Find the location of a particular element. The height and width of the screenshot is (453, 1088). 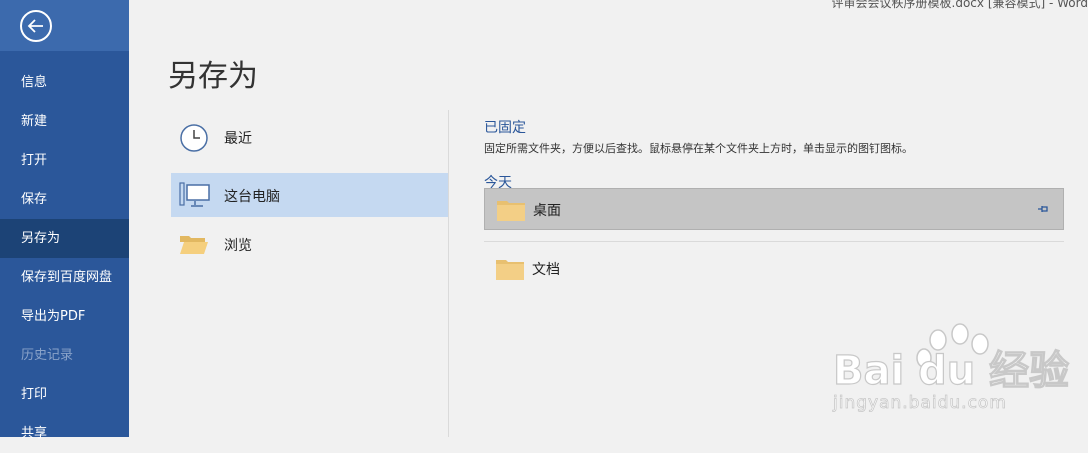

folder-name: 文档 is located at coordinates (546, 270).